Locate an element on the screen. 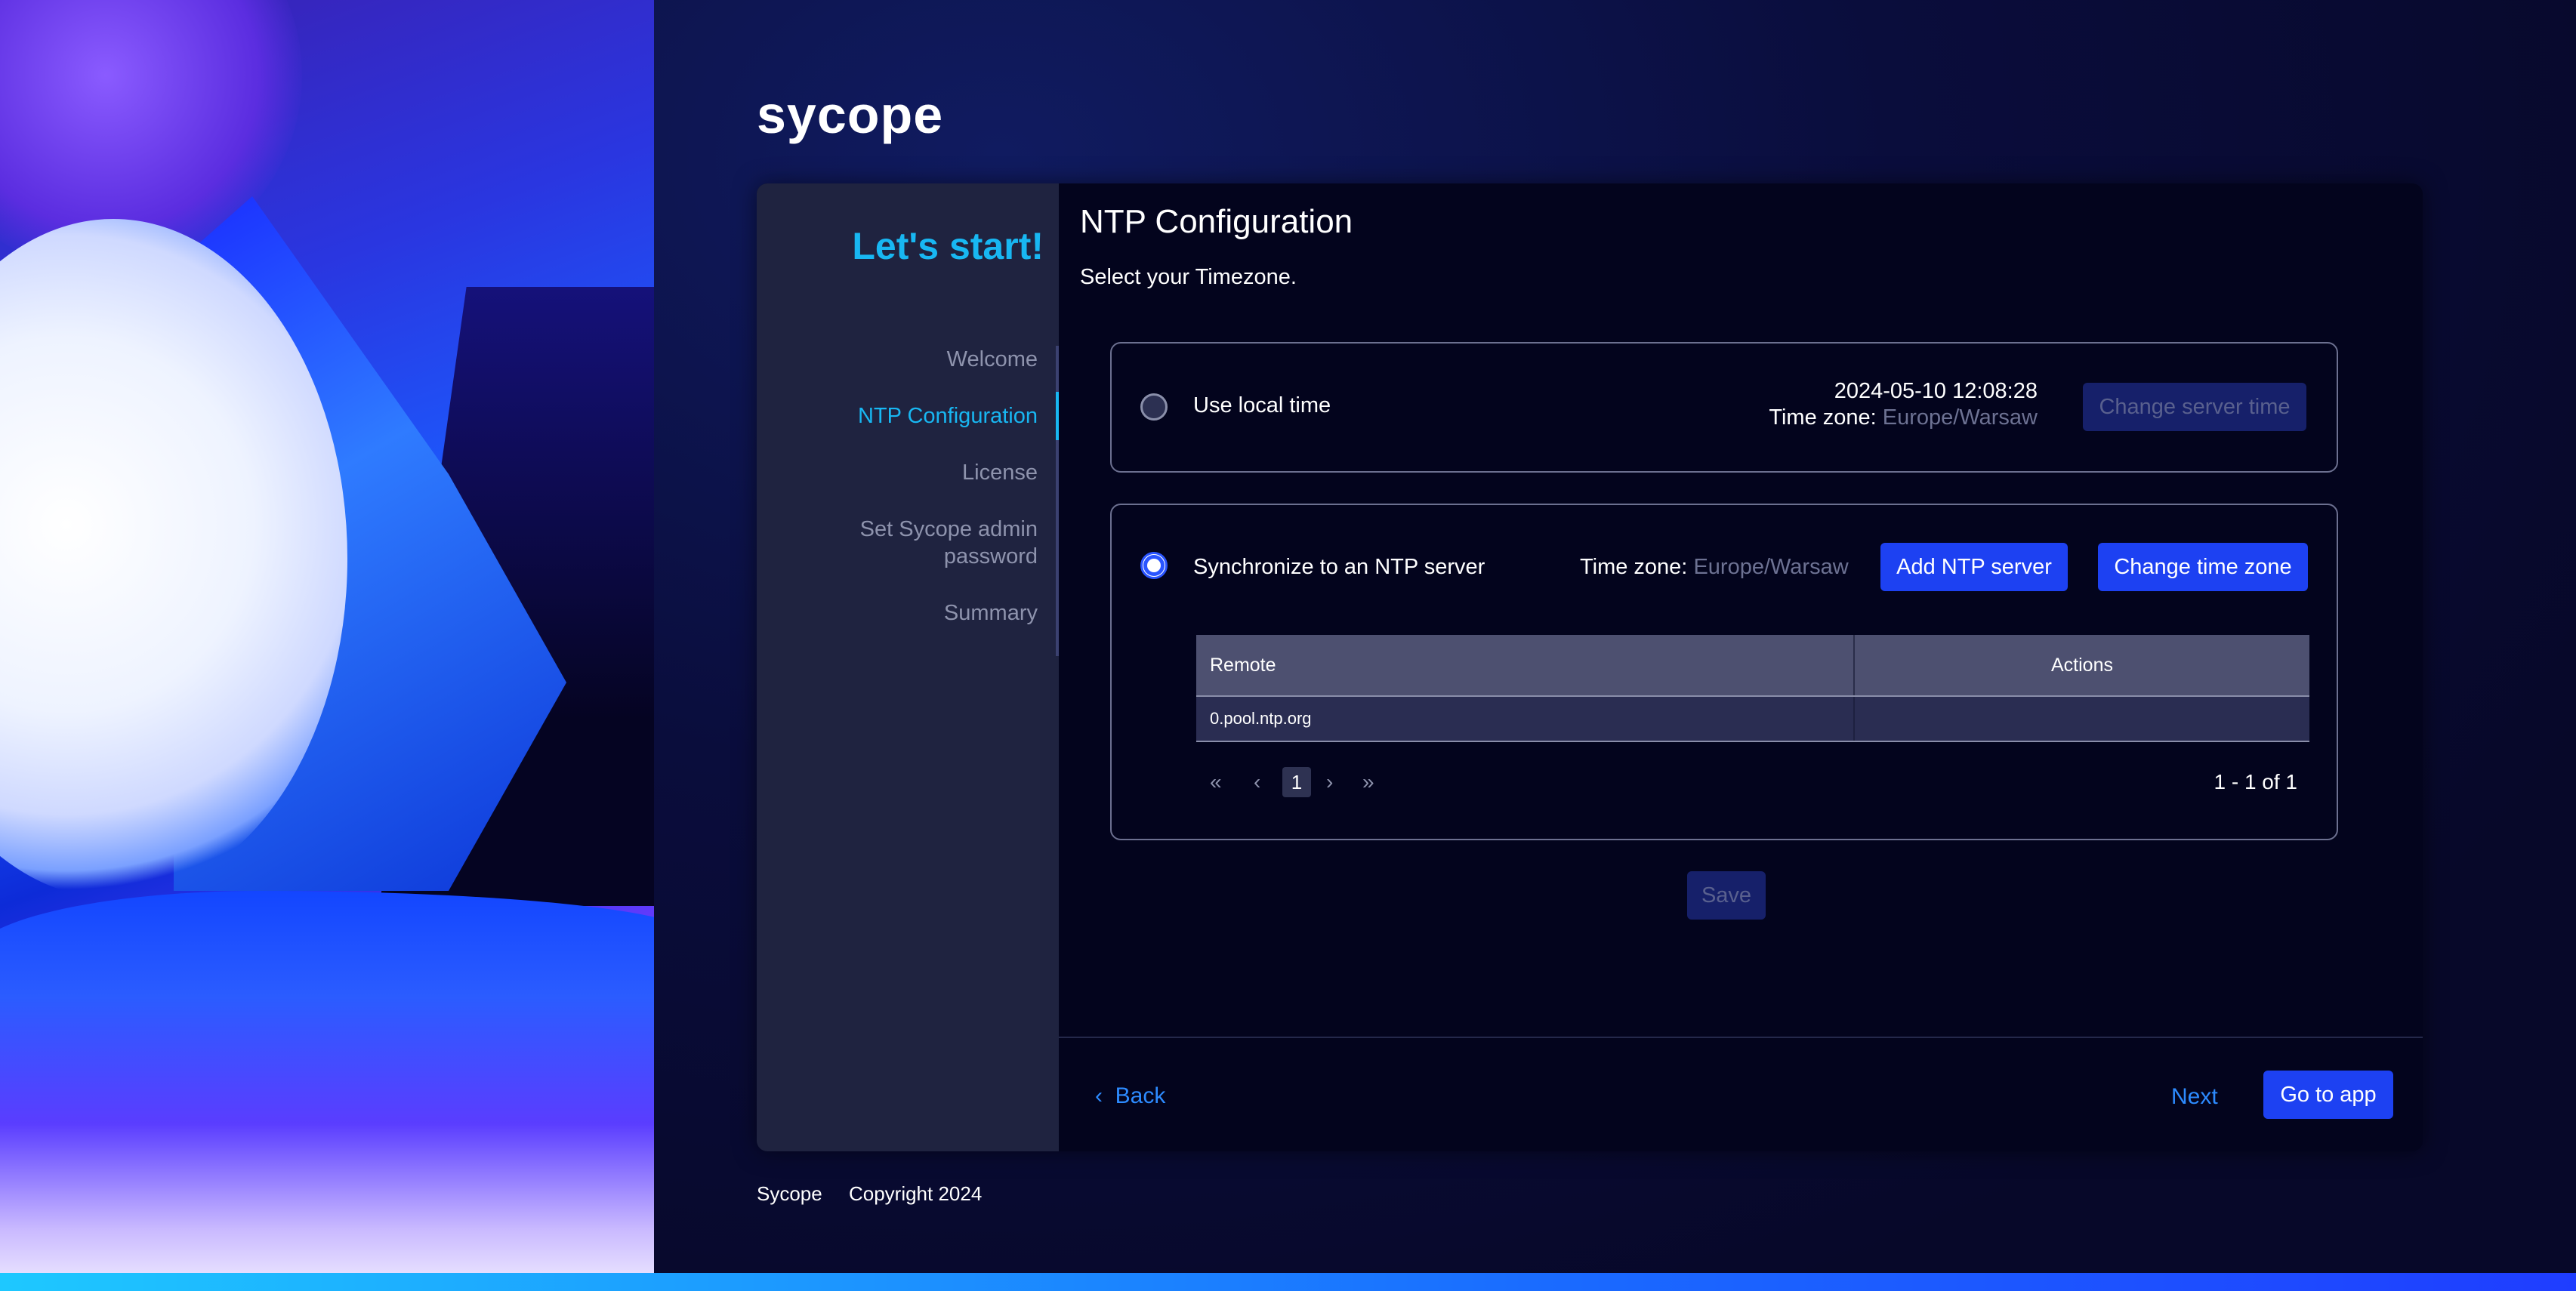 The height and width of the screenshot is (1291, 2576). table-row: 0.pool.ntp.org is located at coordinates (1752, 720).